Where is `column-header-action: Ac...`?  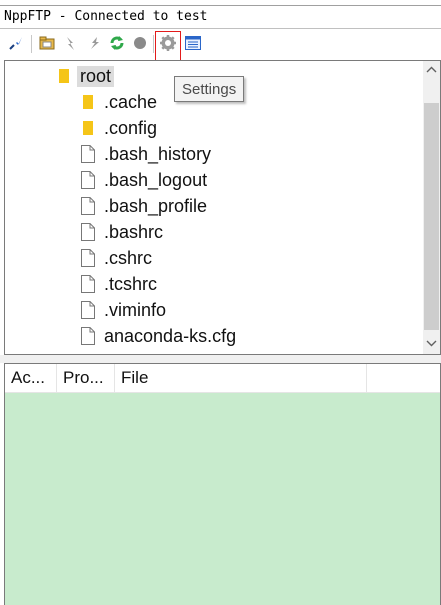 column-header-action: Ac... is located at coordinates (31, 378).